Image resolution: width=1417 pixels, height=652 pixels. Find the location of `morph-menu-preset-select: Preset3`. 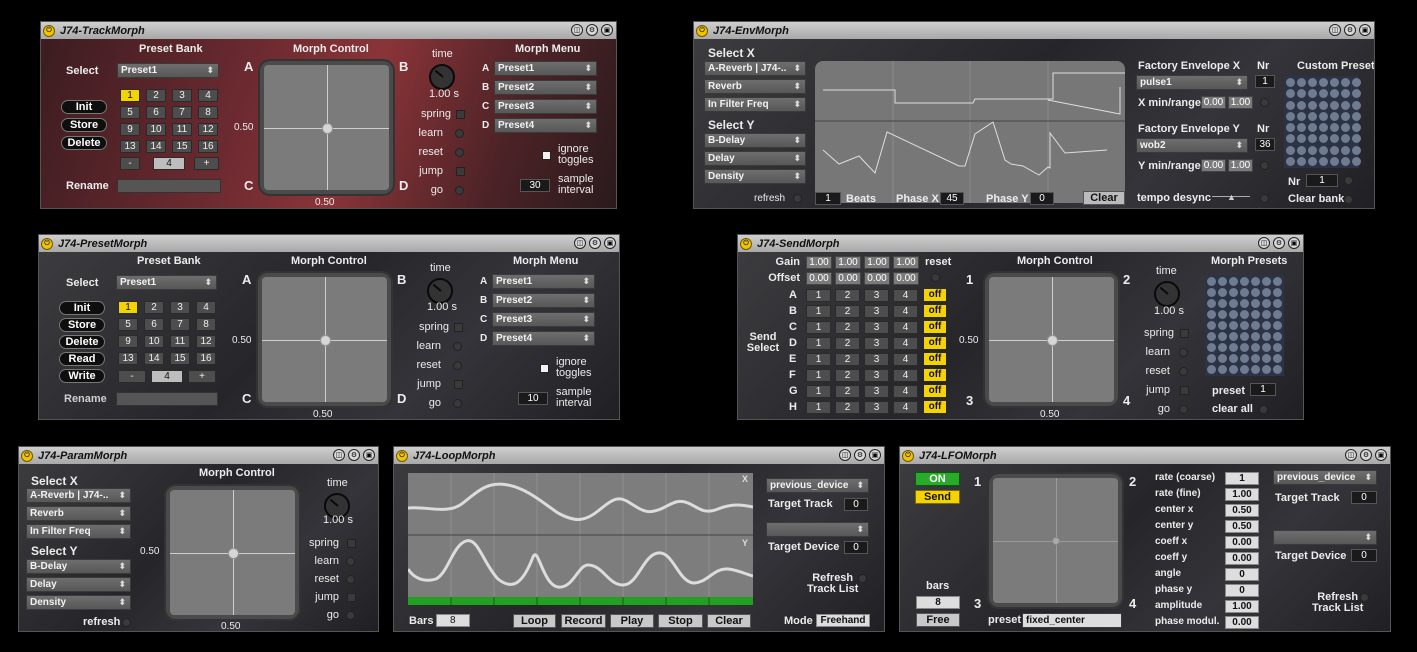

morph-menu-preset-select: Preset3 is located at coordinates (545, 106).